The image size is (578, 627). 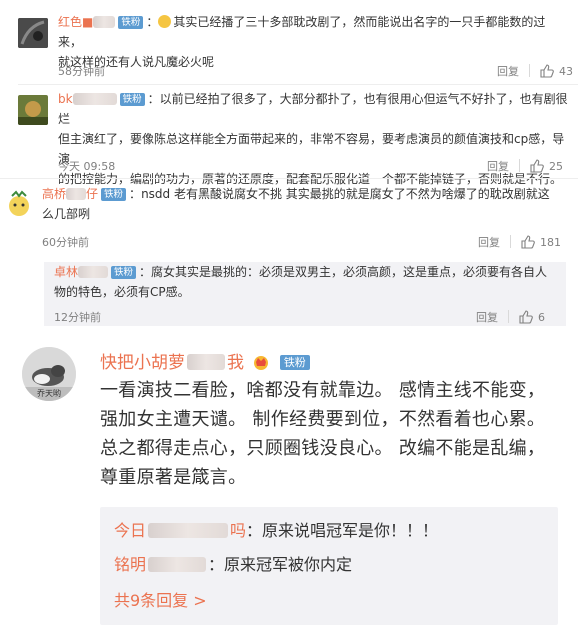 What do you see at coordinates (238, 530) in the screenshot?
I see `reply-username-tail: 吗` at bounding box center [238, 530].